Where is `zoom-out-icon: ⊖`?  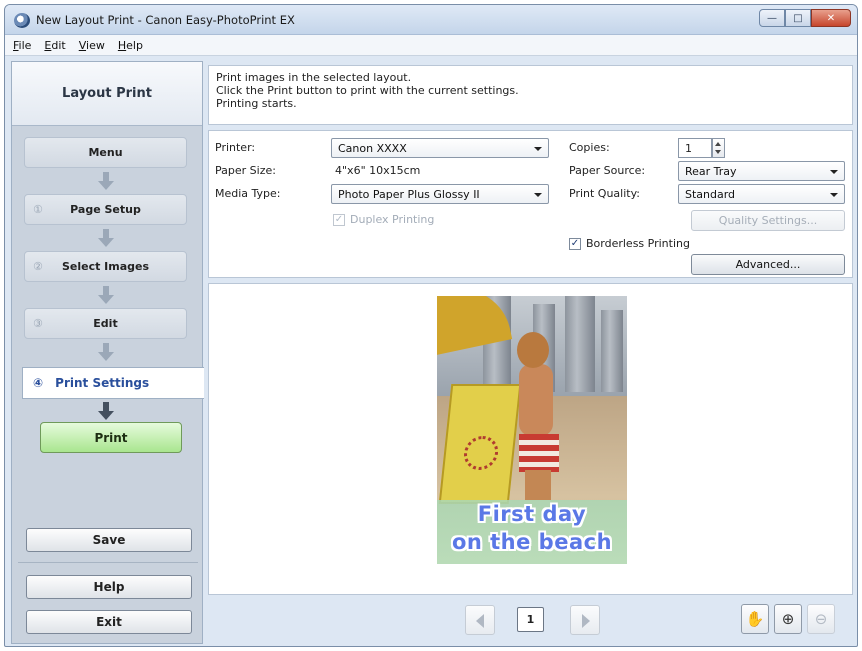
zoom-out-icon: ⊖ is located at coordinates (821, 619).